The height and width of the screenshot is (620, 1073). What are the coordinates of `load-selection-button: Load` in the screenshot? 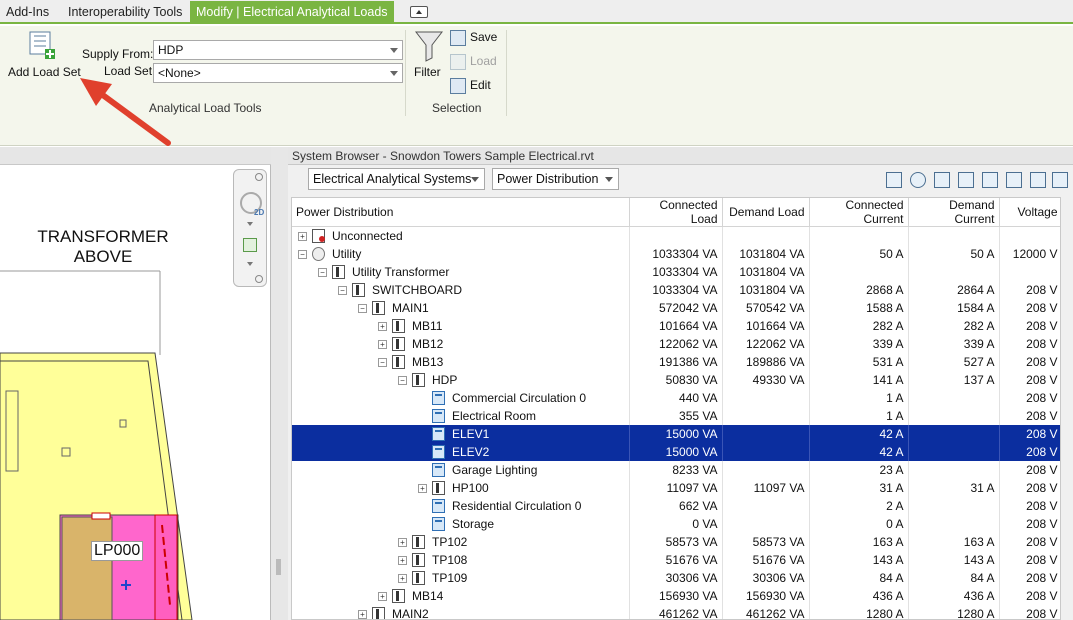 It's located at (473, 62).